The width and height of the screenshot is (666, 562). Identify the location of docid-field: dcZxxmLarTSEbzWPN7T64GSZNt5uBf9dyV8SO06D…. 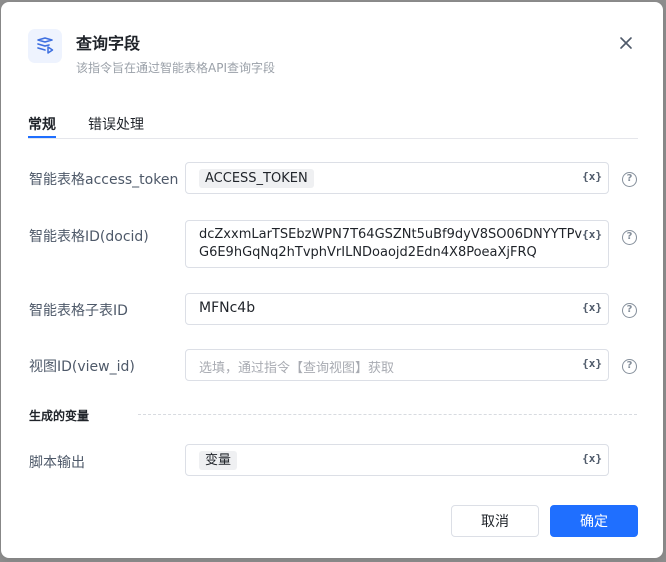
(397, 244).